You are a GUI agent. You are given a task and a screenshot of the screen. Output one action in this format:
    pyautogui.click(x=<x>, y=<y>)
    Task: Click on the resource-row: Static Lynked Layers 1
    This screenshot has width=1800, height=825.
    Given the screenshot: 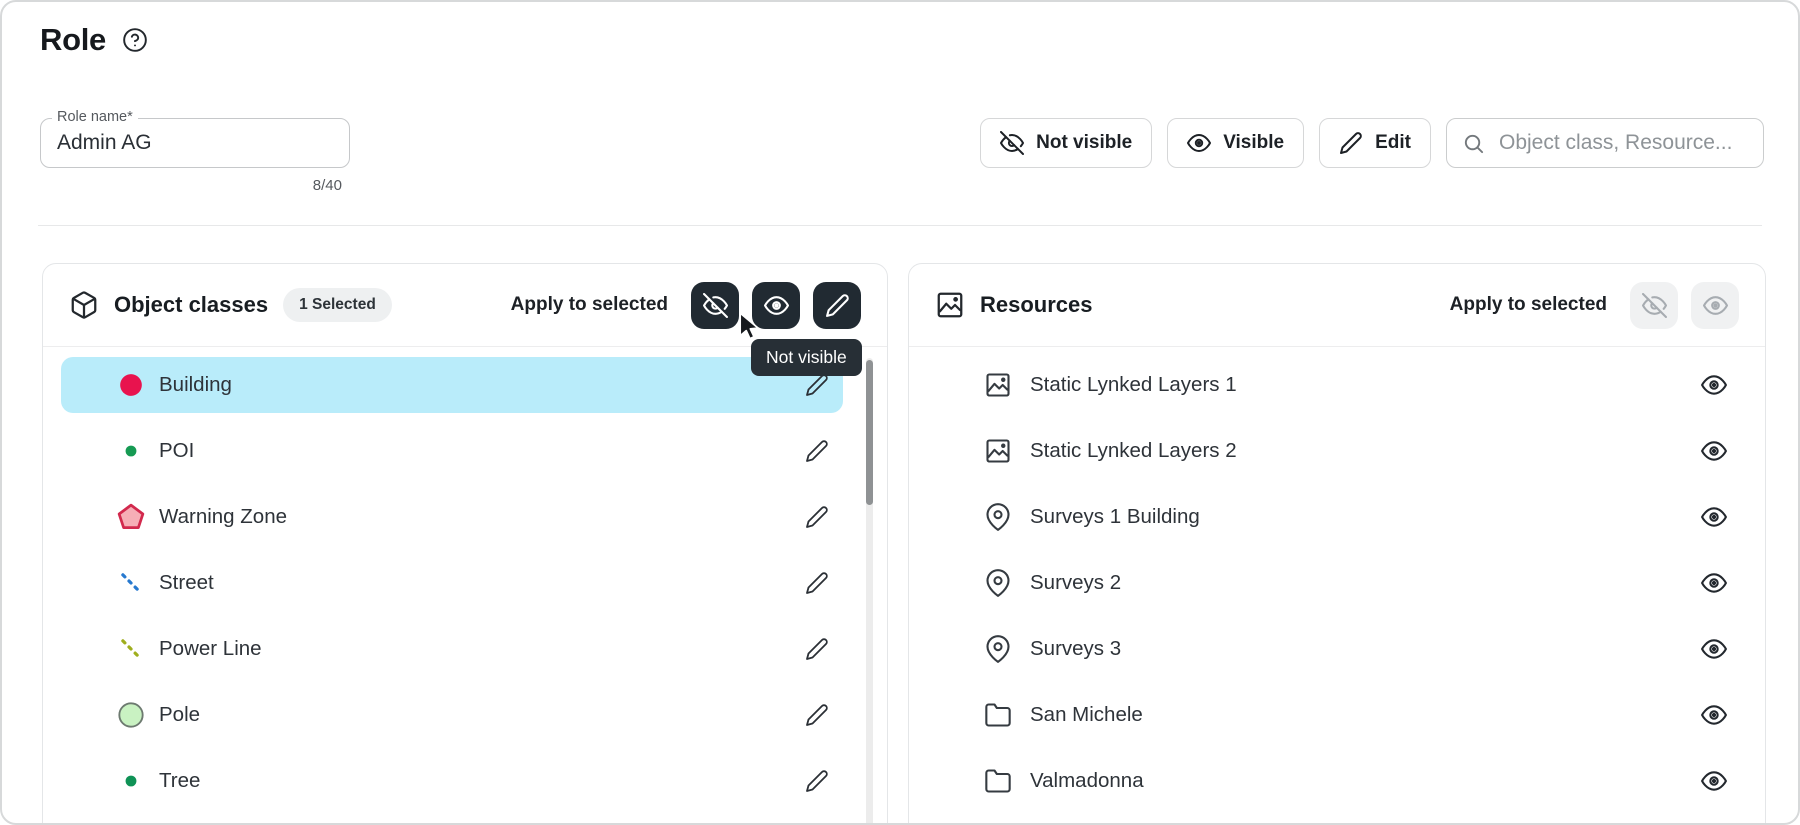 What is the action you would take?
    pyautogui.click(x=1337, y=385)
    